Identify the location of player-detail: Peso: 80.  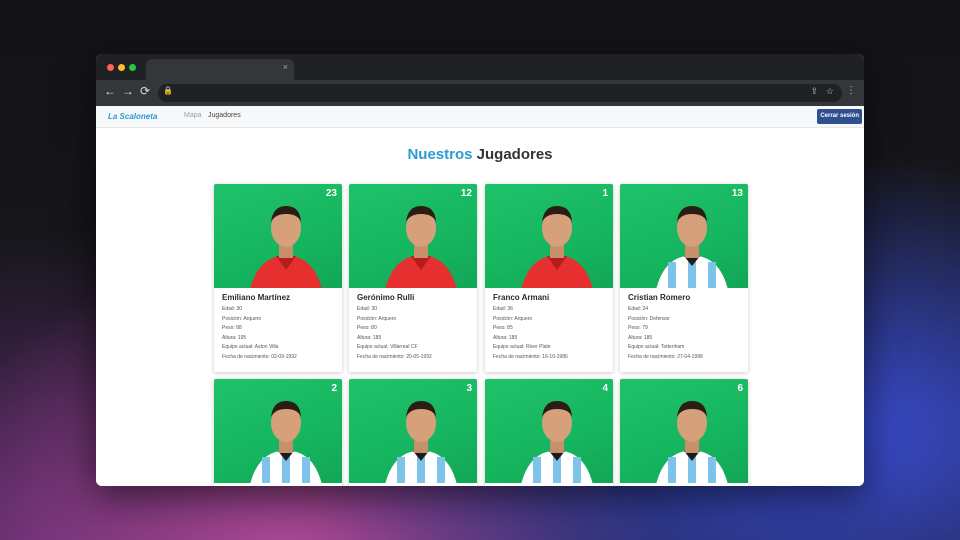
(367, 328).